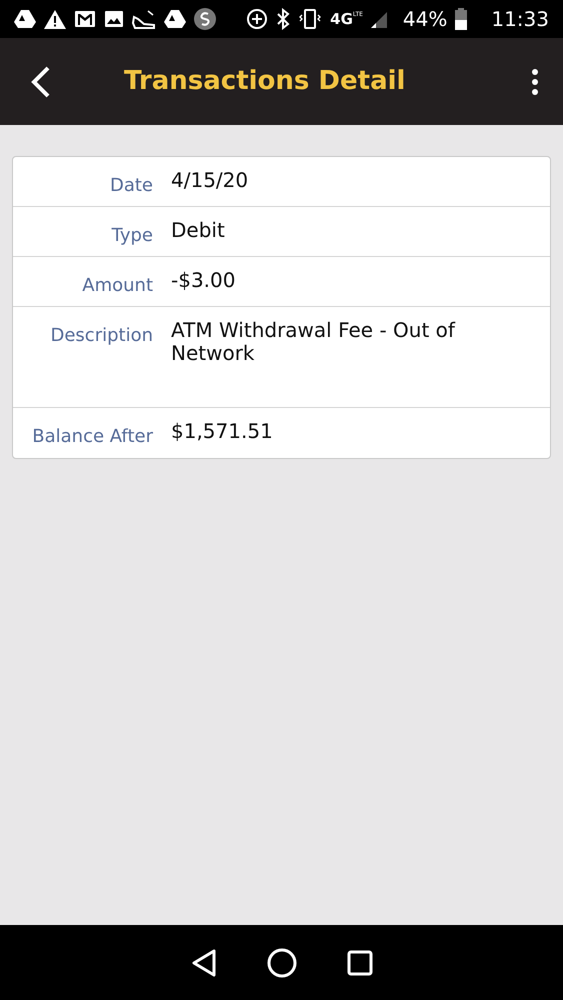  What do you see at coordinates (114, 19) in the screenshot?
I see `image-icon` at bounding box center [114, 19].